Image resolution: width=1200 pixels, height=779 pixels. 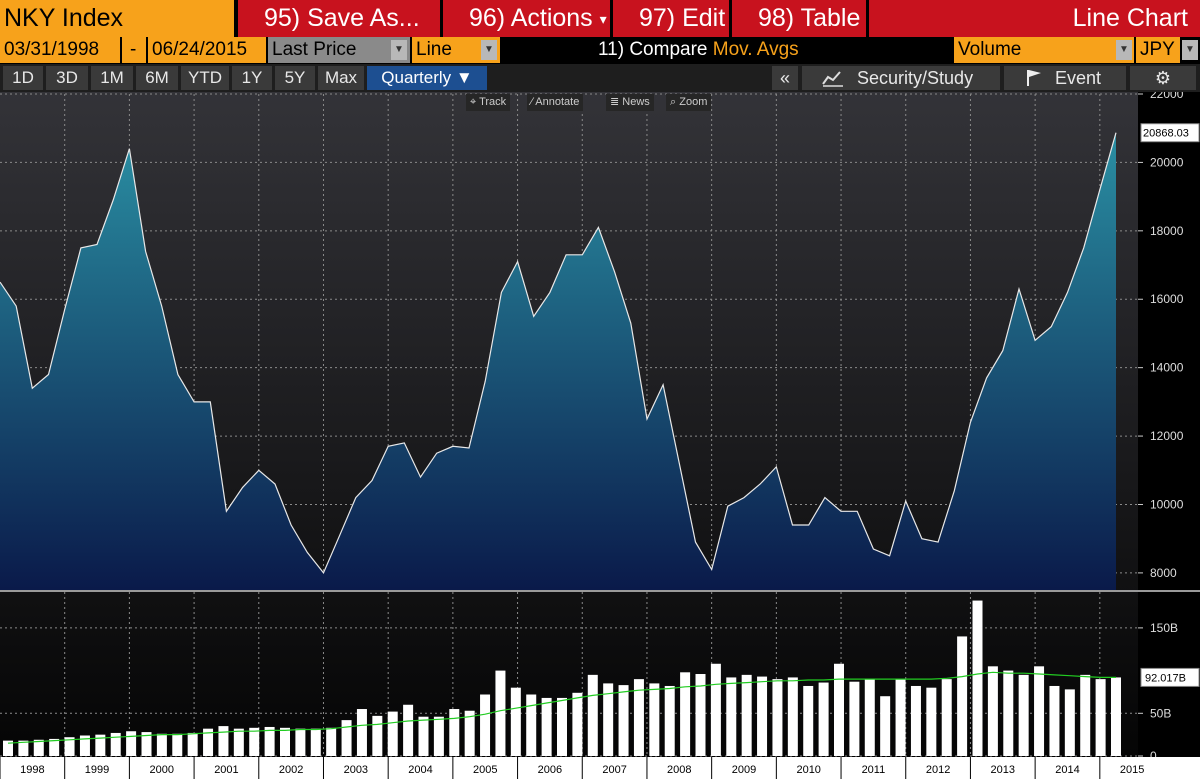 I want to click on frequency-select: Quarterly ▼, so click(x=427, y=78).